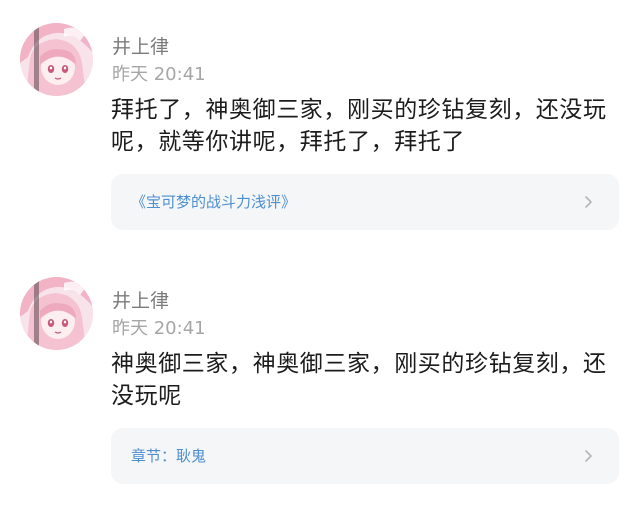 Image resolution: width=640 pixels, height=508 pixels. I want to click on linked-article-title: 《宝可梦的战斗力浅评》, so click(213, 202).